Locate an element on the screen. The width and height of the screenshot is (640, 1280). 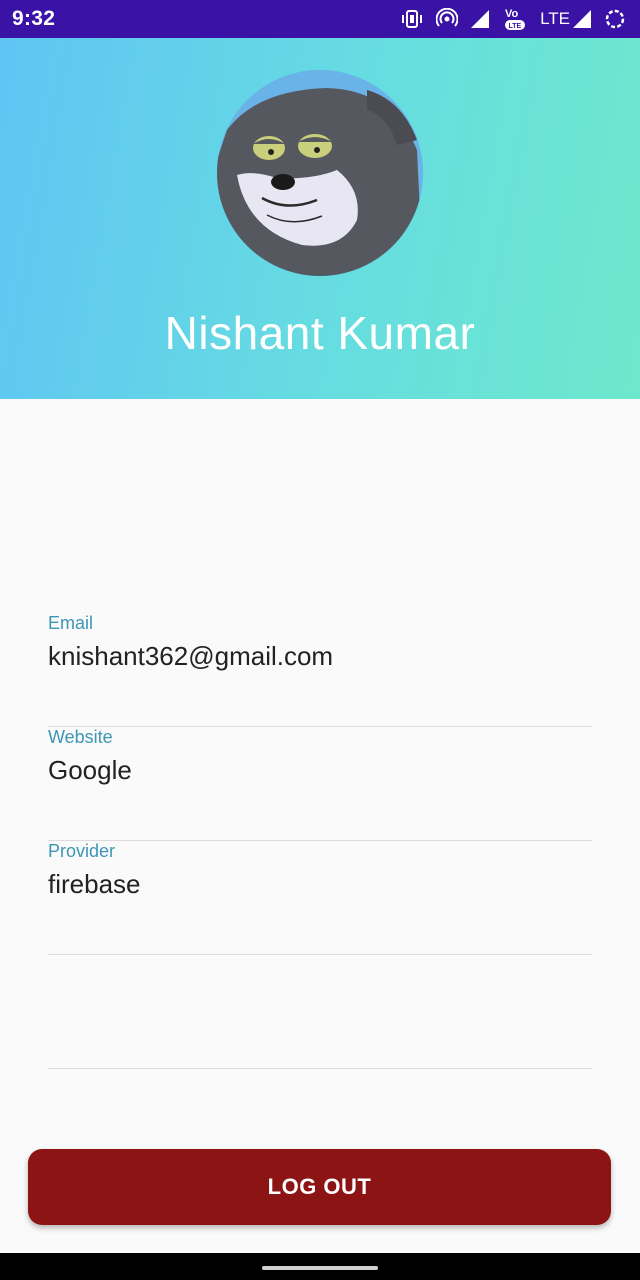
volte-icon: Vo LTE is located at coordinates (515, 19).